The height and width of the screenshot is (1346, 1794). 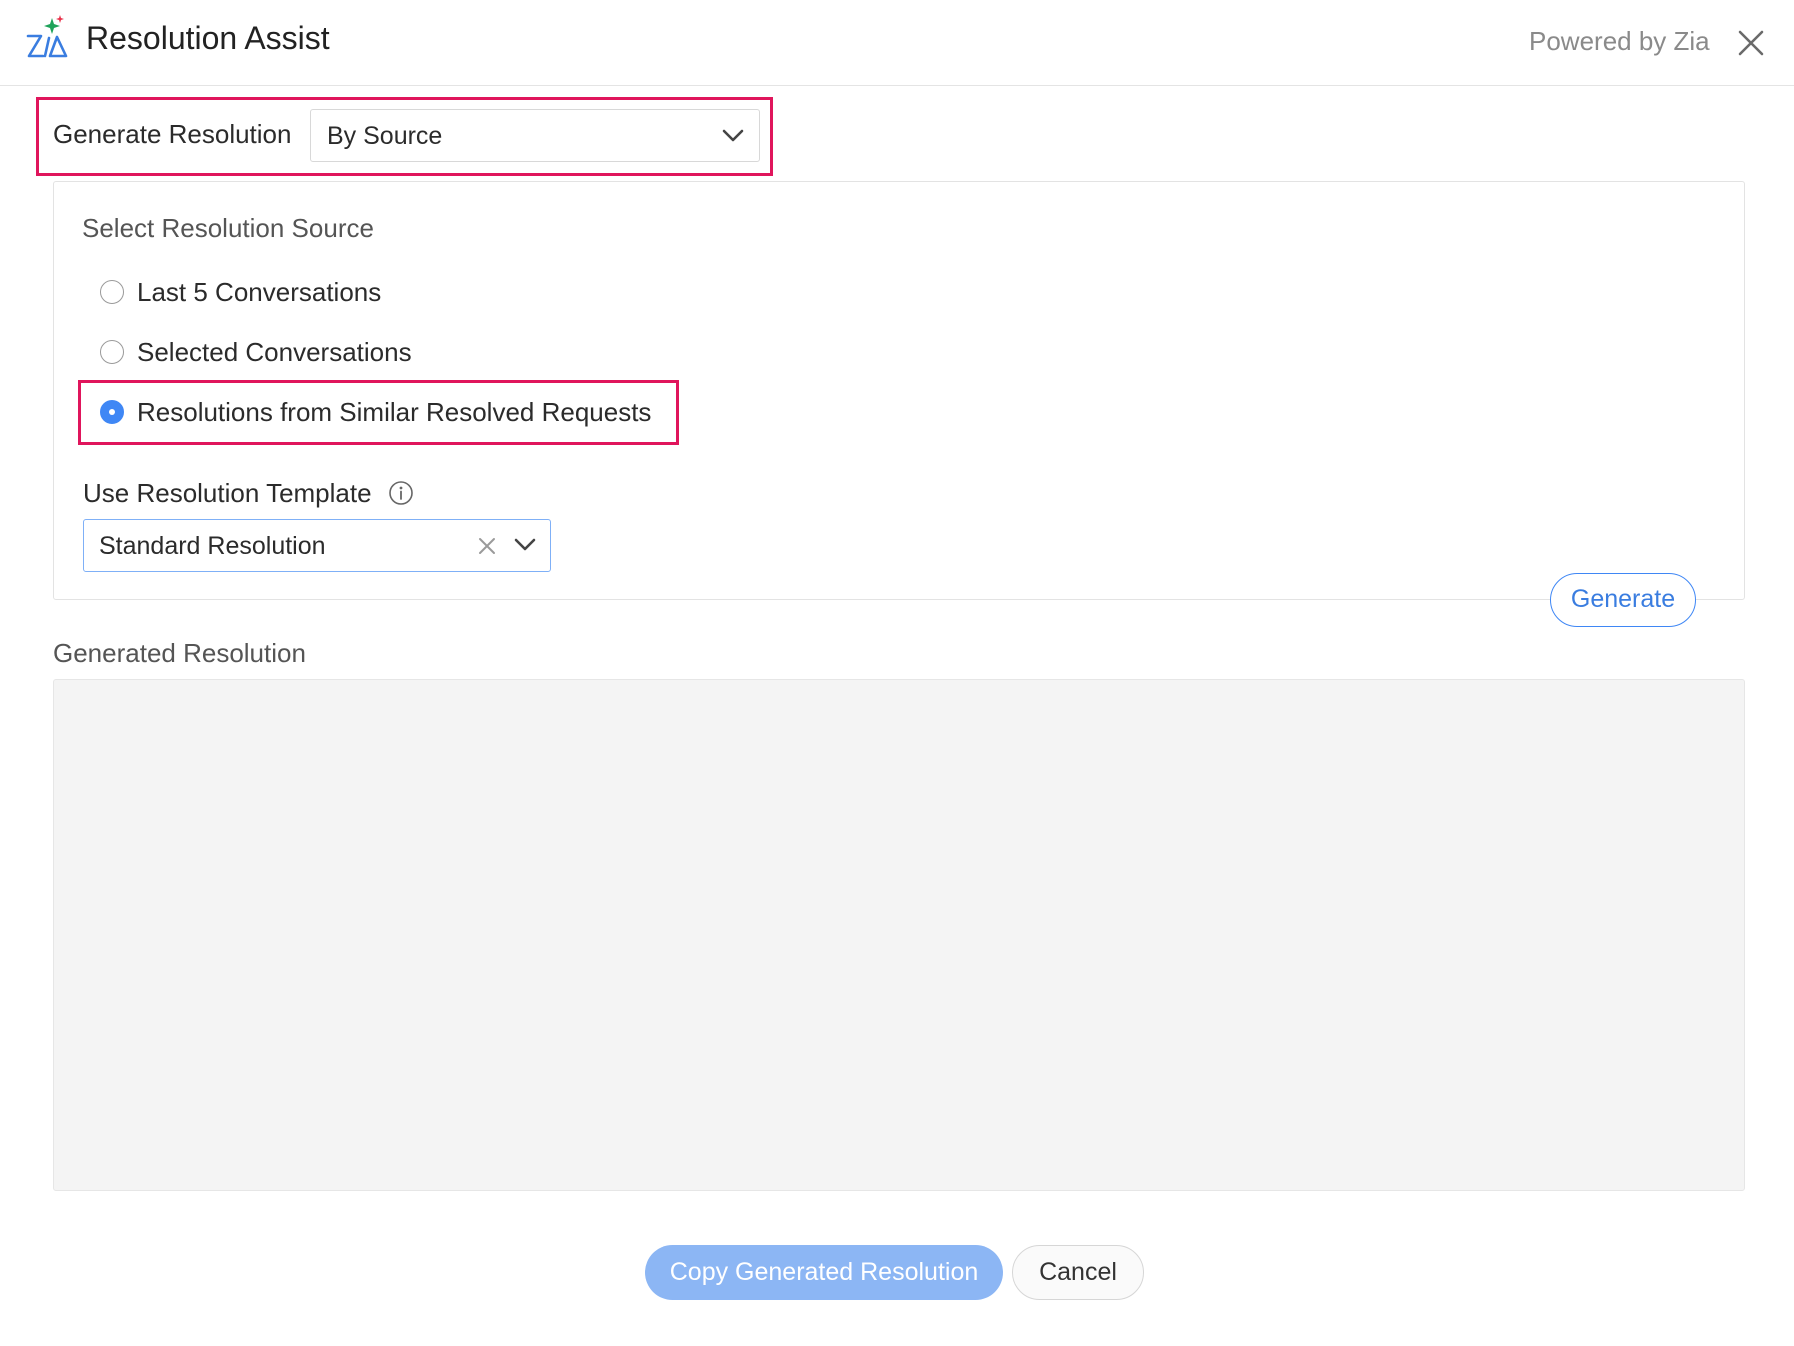 What do you see at coordinates (1751, 43) in the screenshot?
I see `close-icon` at bounding box center [1751, 43].